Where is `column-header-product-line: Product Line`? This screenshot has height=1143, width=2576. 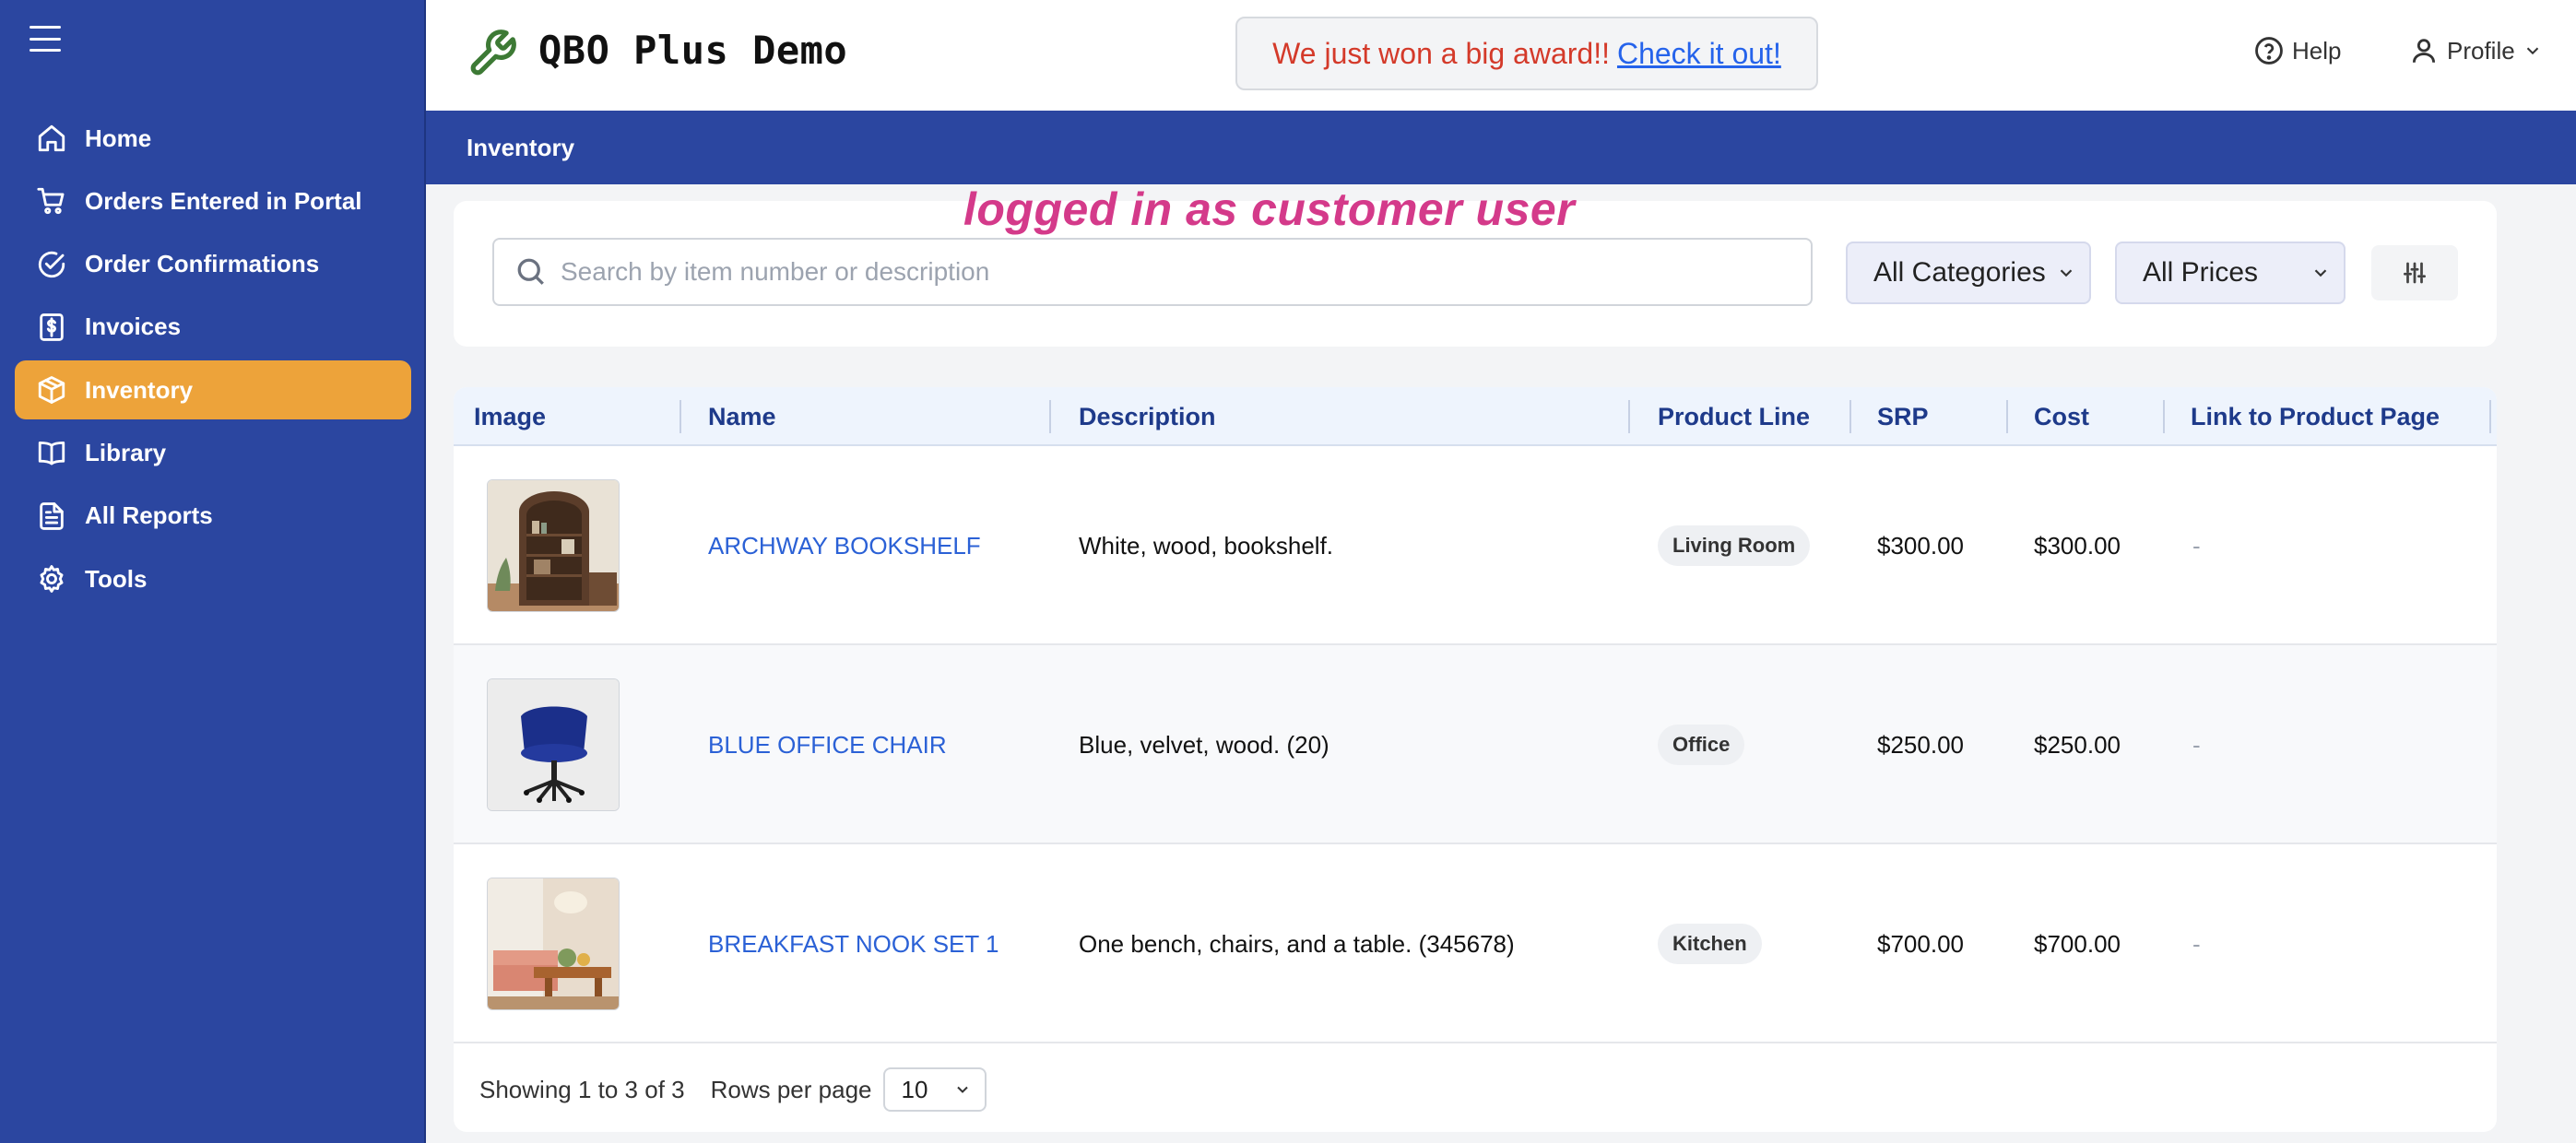
column-header-product-line: Product Line is located at coordinates (1734, 416).